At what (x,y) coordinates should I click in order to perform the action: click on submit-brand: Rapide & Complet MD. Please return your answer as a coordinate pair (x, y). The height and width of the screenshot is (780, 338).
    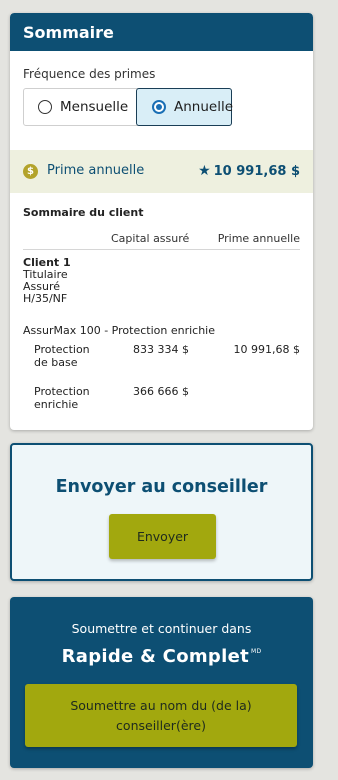
    Looking at the image, I should click on (161, 656).